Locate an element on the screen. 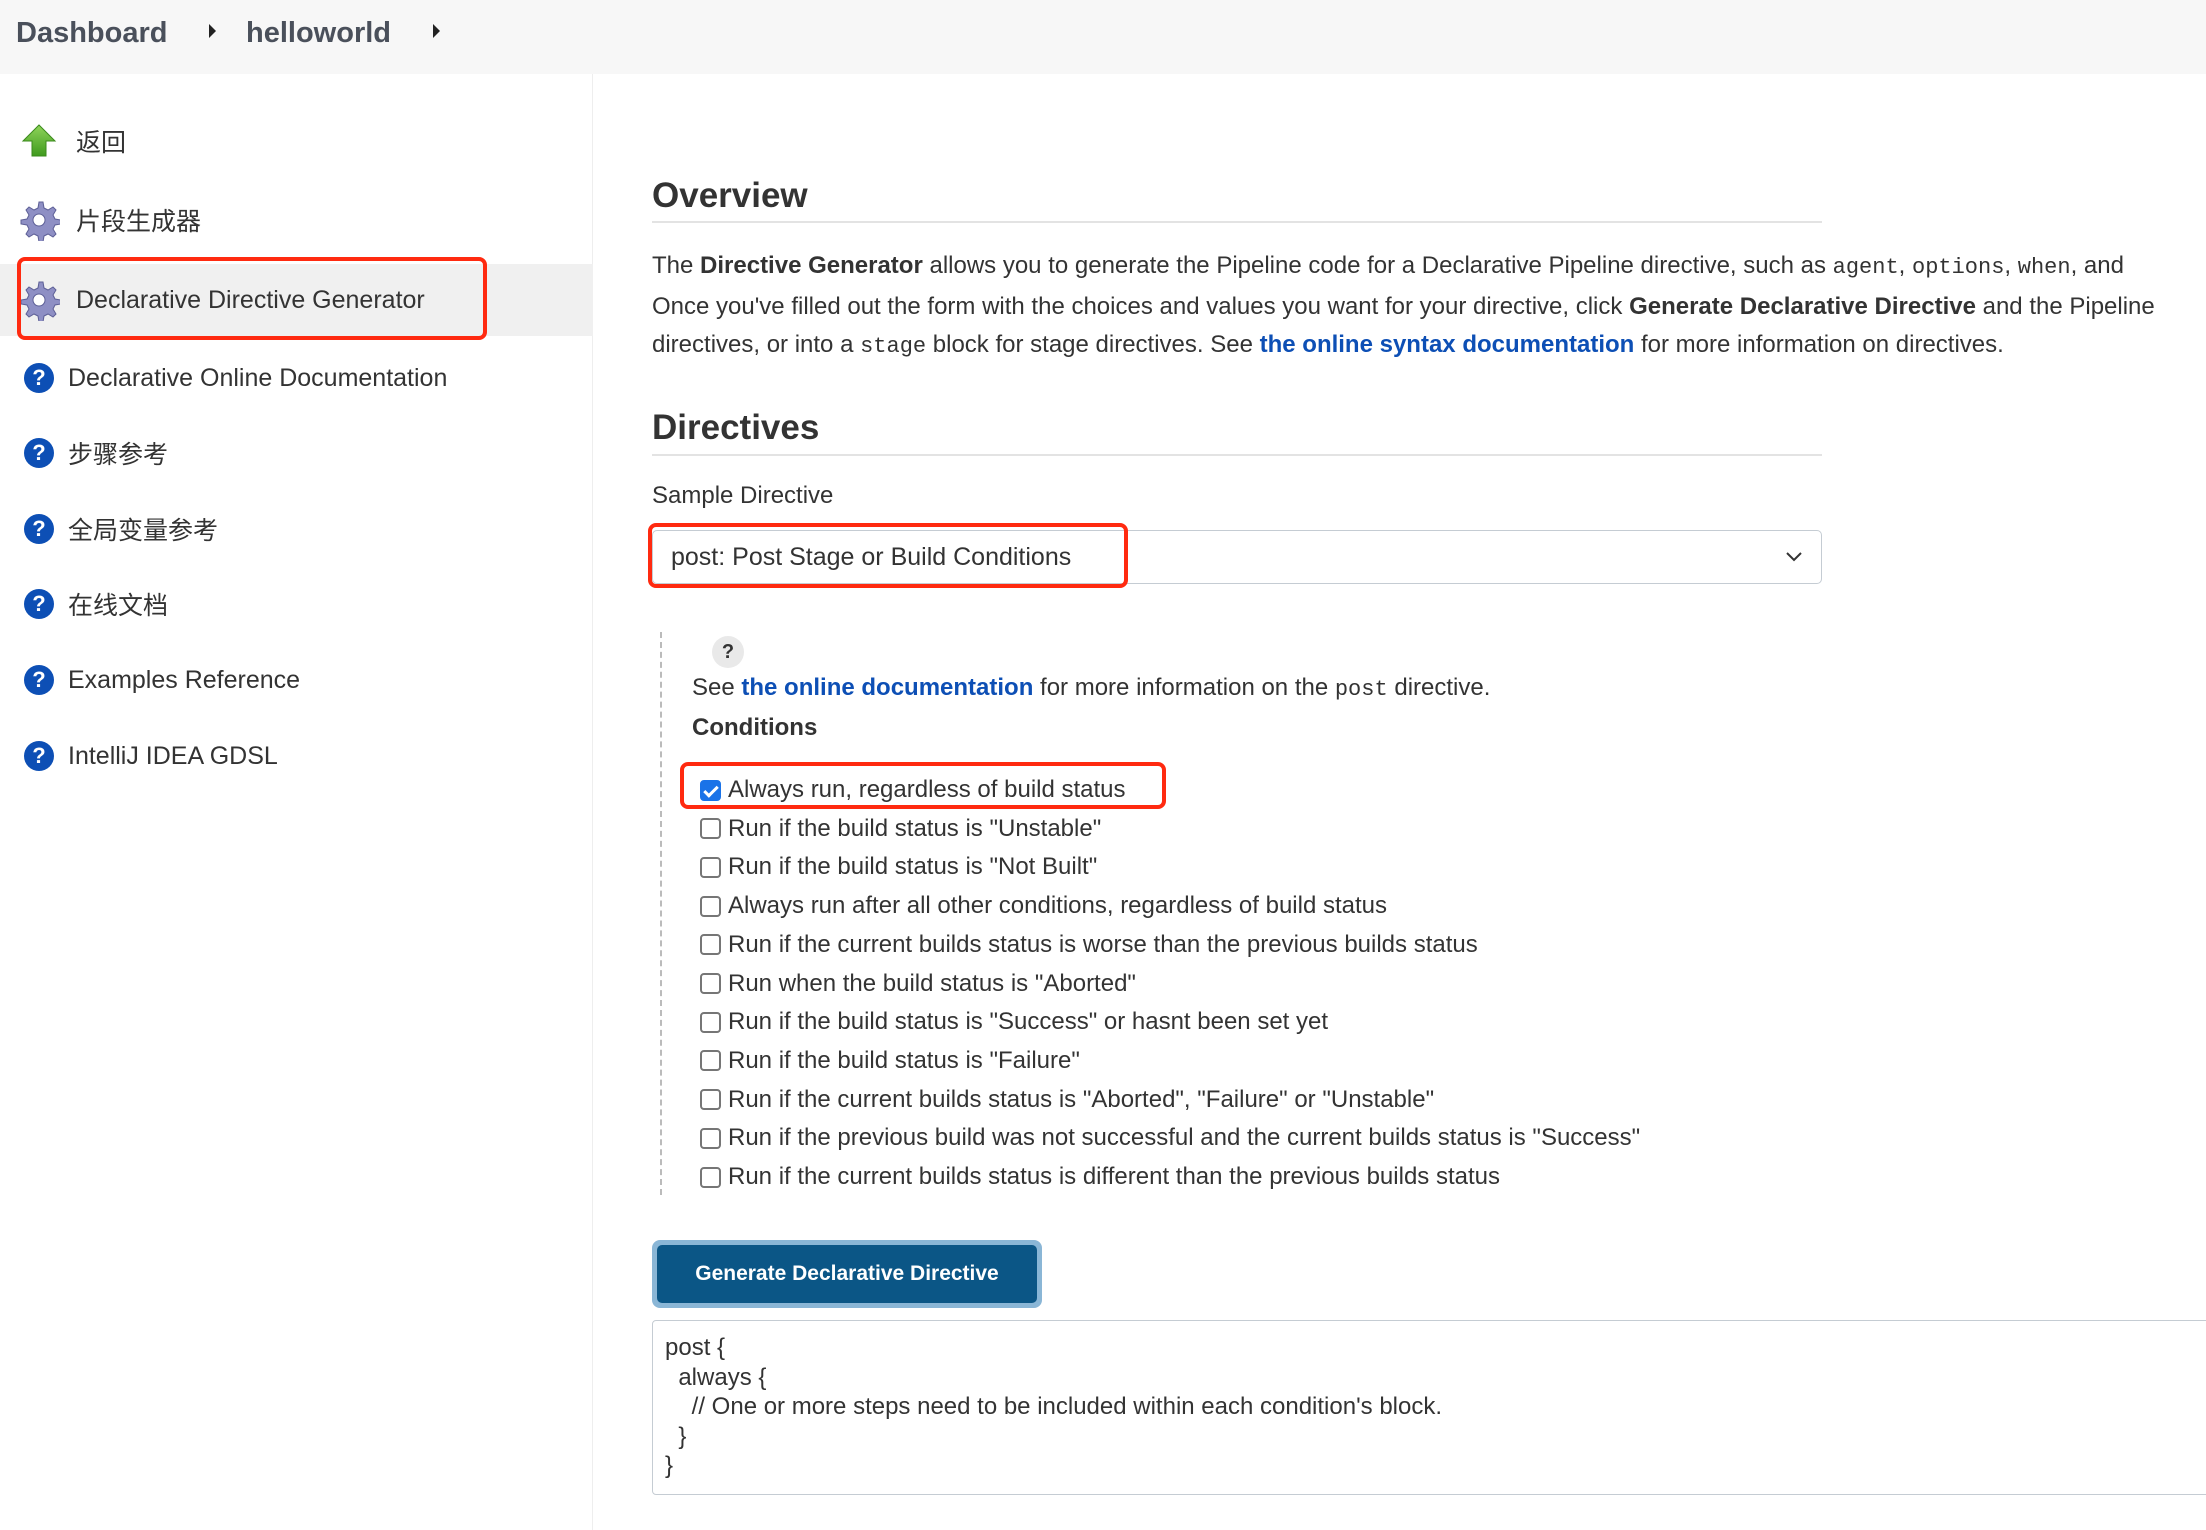  sidebar-item-label: 全局变量参考 is located at coordinates (143, 531).